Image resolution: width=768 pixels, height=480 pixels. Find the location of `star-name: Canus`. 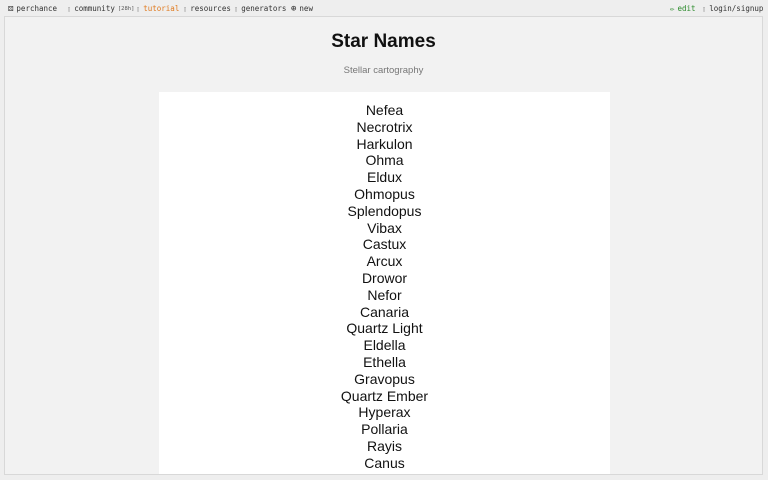

star-name: Canus is located at coordinates (384, 462).